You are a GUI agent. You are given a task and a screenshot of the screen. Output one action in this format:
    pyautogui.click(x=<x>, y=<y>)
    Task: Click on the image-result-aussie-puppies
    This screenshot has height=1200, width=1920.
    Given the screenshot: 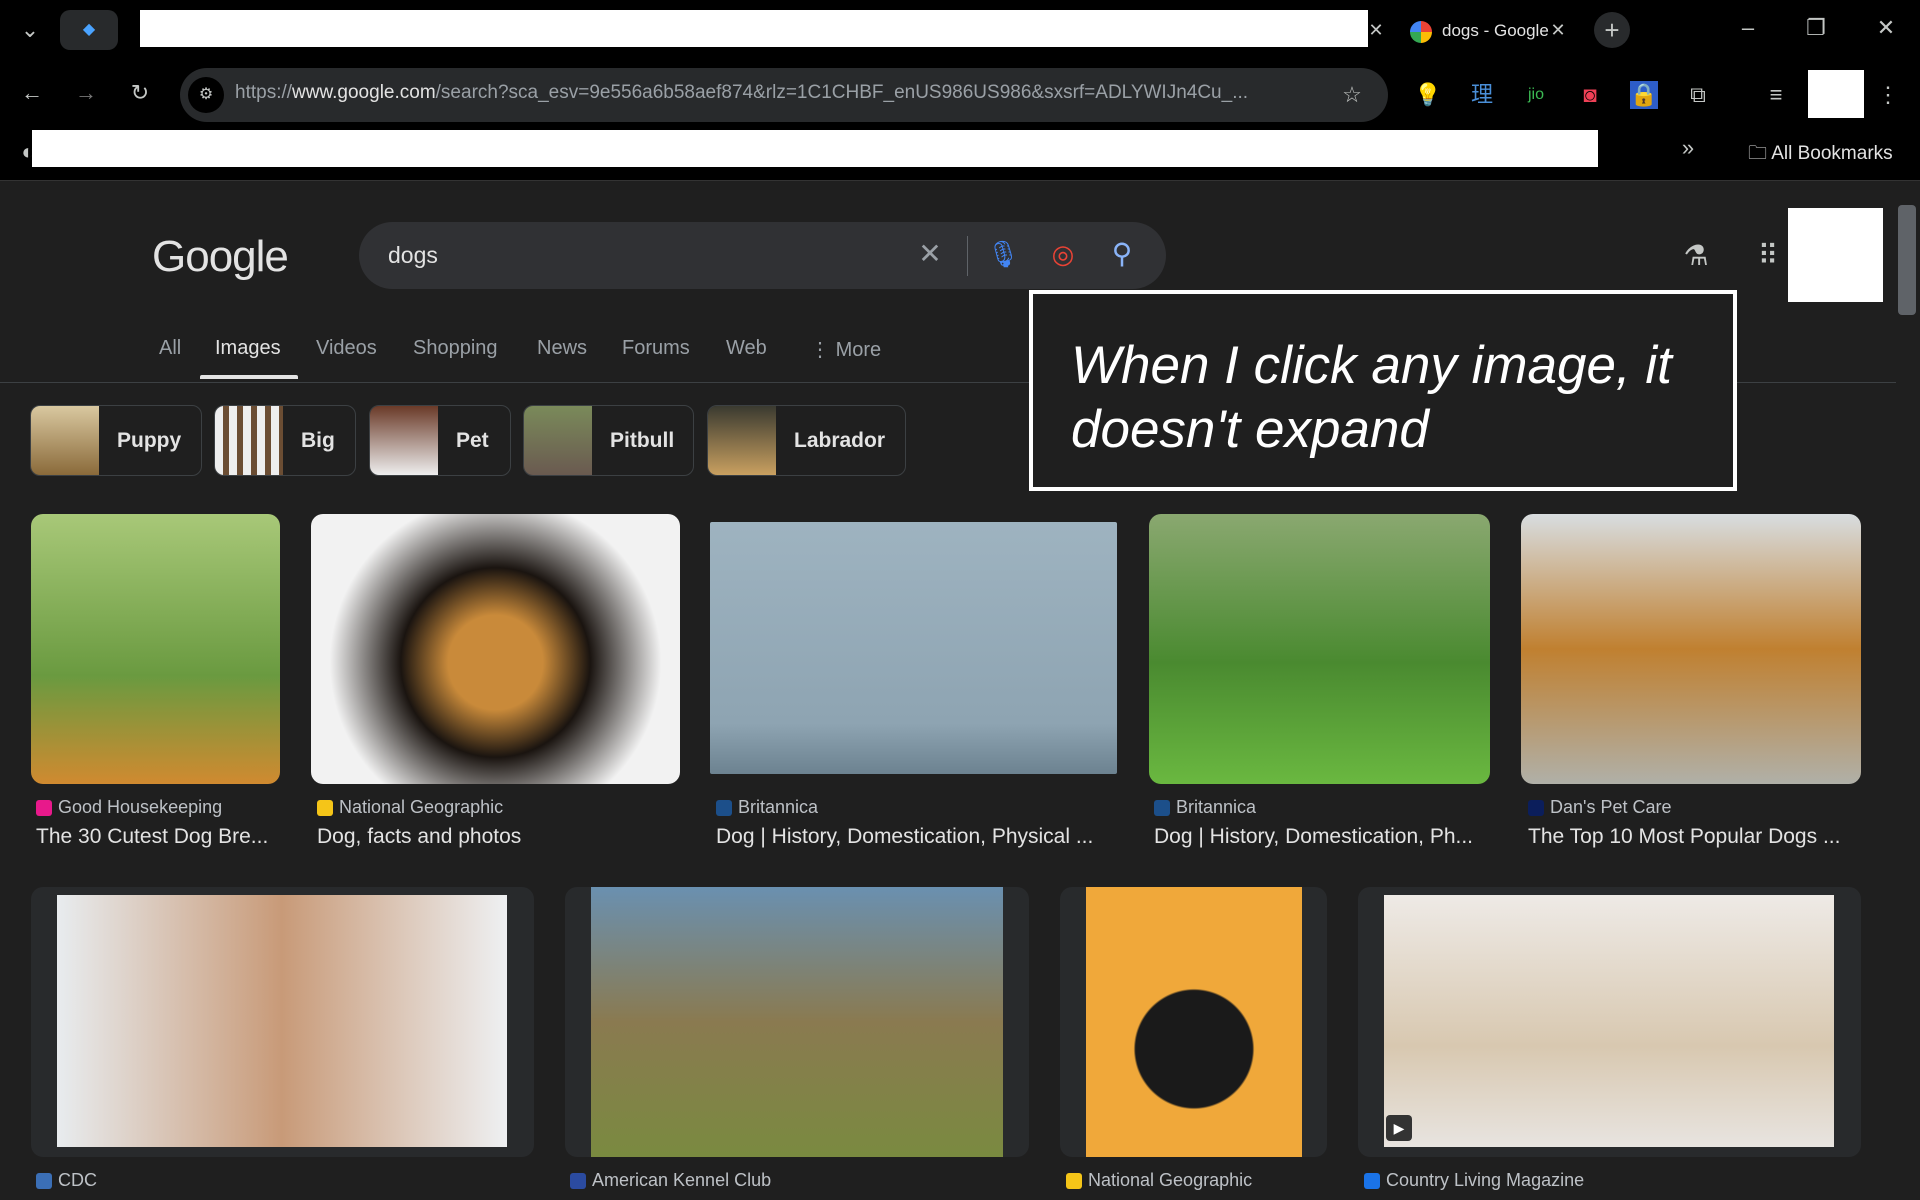 What is the action you would take?
    pyautogui.click(x=797, y=1022)
    